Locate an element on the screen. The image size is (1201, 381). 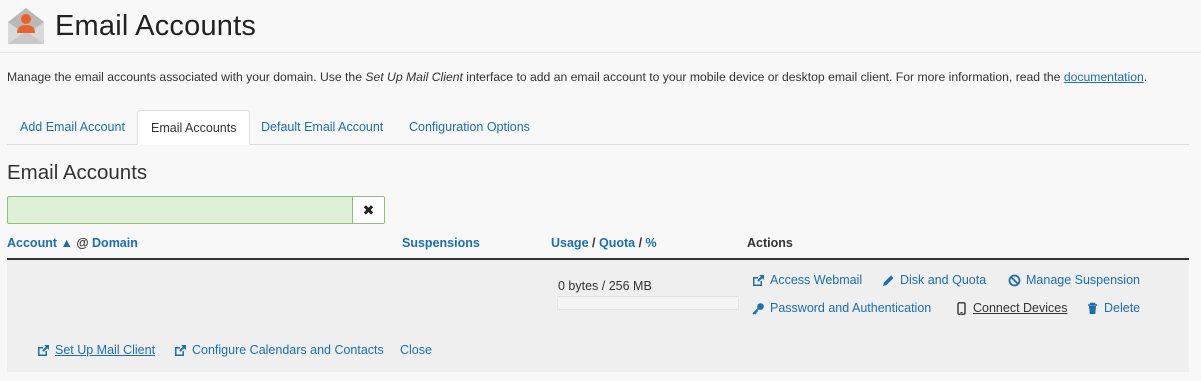
header-divider is located at coordinates (600, 52).